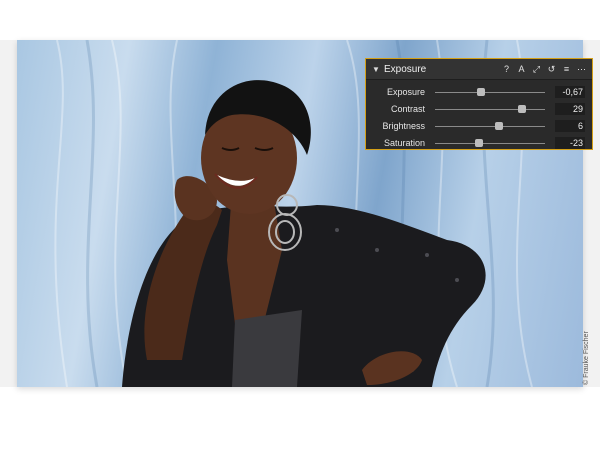 The image size is (600, 450). I want to click on contrast-slider, so click(490, 109).